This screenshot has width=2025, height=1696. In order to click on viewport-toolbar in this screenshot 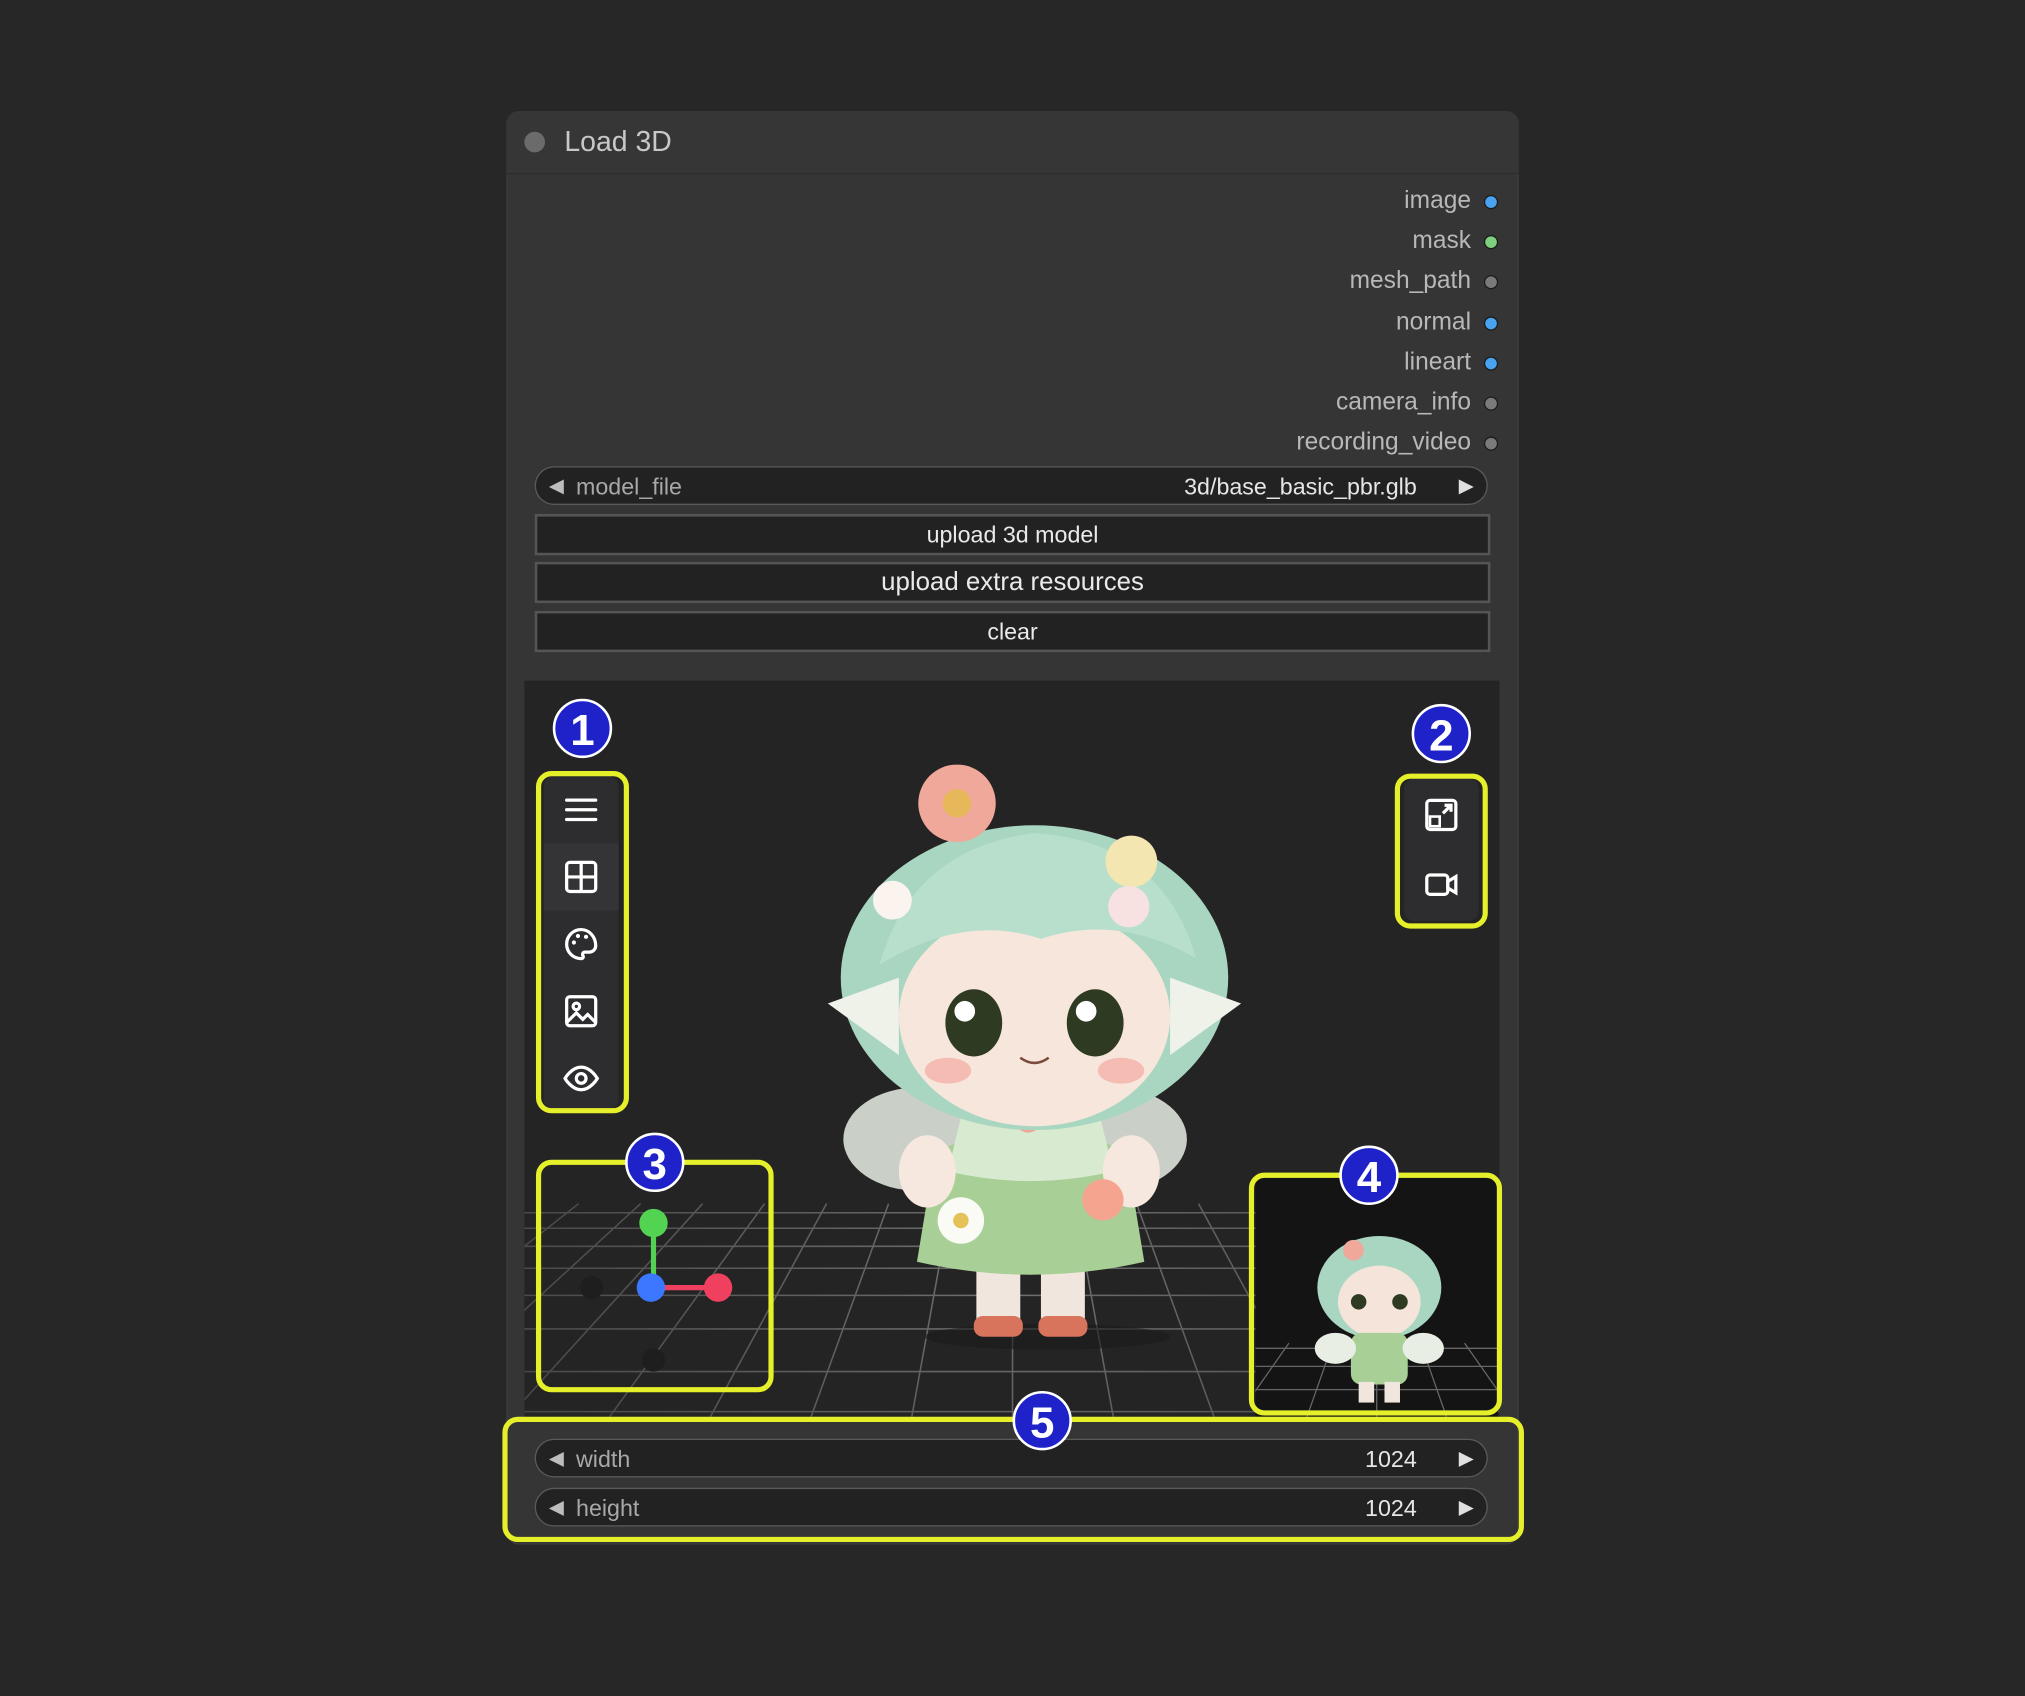, I will do `click(581, 944)`.